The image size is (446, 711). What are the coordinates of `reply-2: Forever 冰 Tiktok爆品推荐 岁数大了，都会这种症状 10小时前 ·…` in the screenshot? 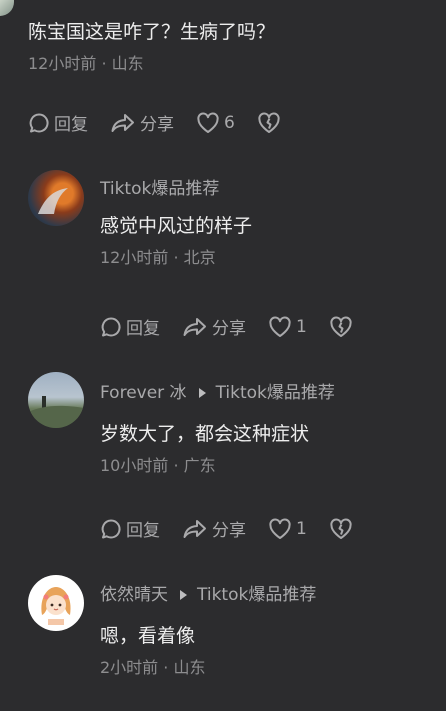 It's located at (217, 429).